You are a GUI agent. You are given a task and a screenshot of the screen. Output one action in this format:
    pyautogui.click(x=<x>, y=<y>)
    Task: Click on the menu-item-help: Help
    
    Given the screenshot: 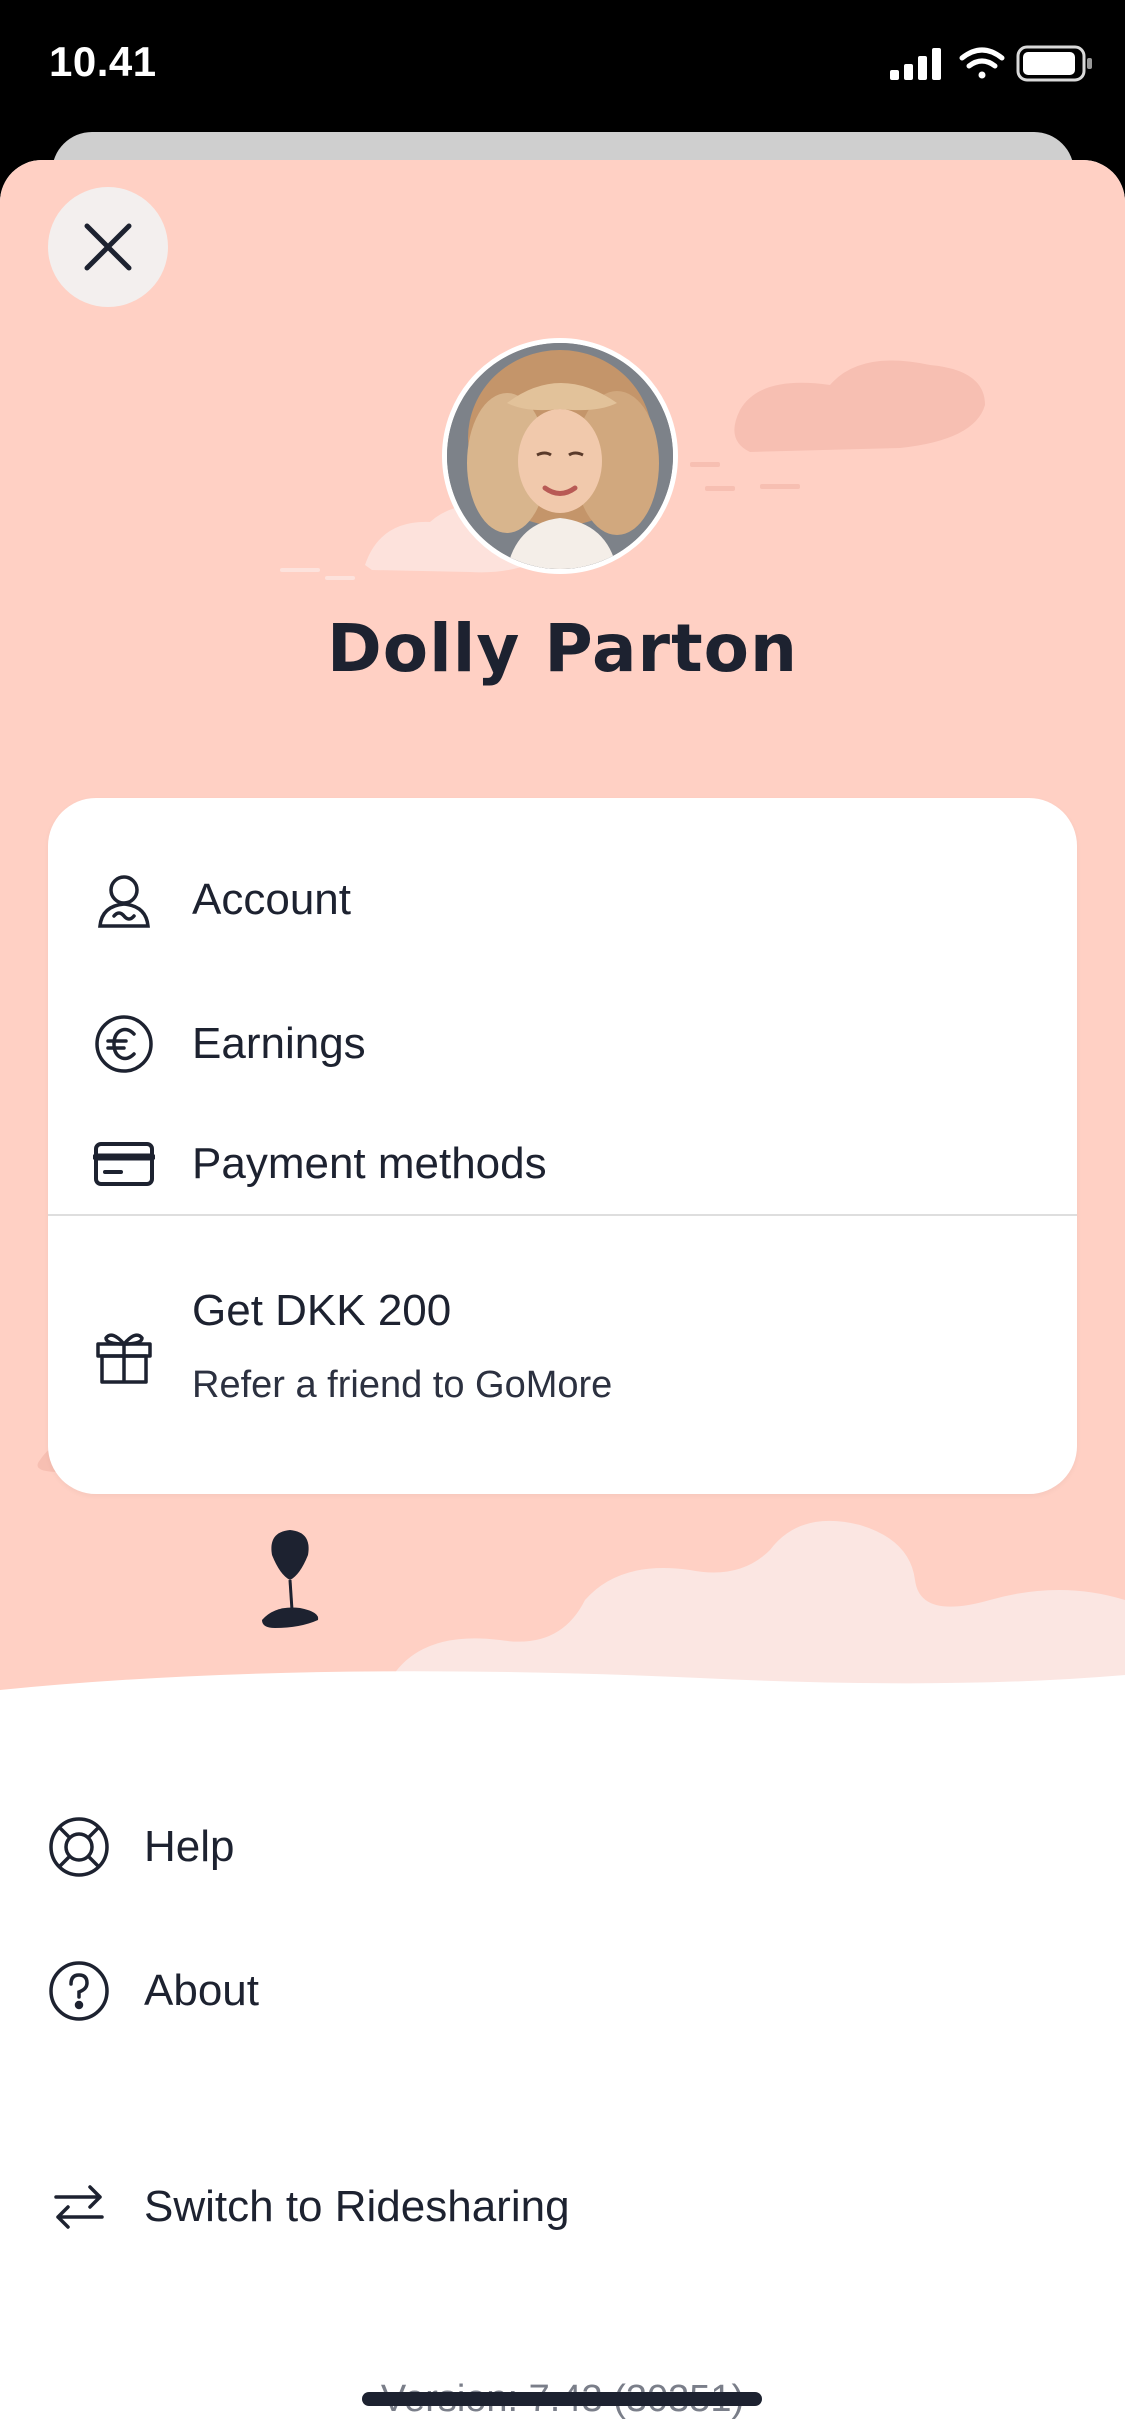 What is the action you would take?
    pyautogui.click(x=562, y=1847)
    